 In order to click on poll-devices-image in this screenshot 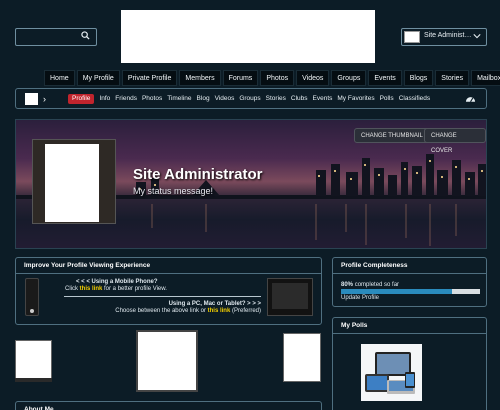, I will do `click(391, 372)`.